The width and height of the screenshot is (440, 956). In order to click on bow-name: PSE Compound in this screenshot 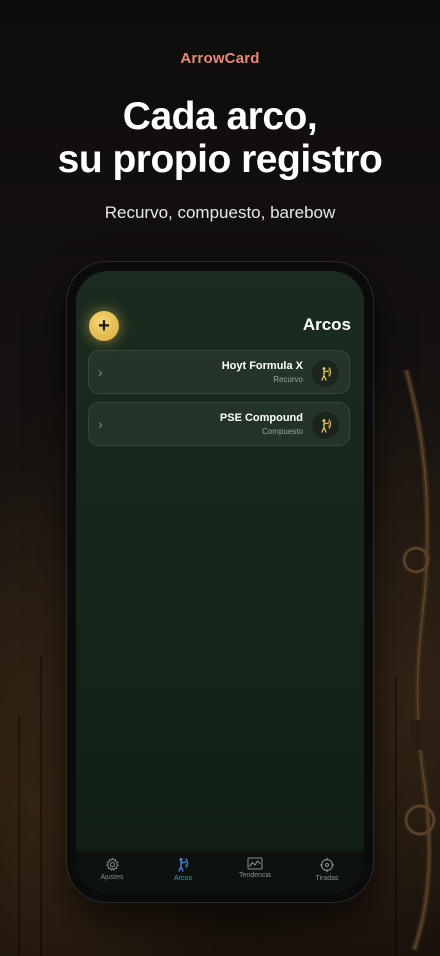, I will do `click(261, 418)`.